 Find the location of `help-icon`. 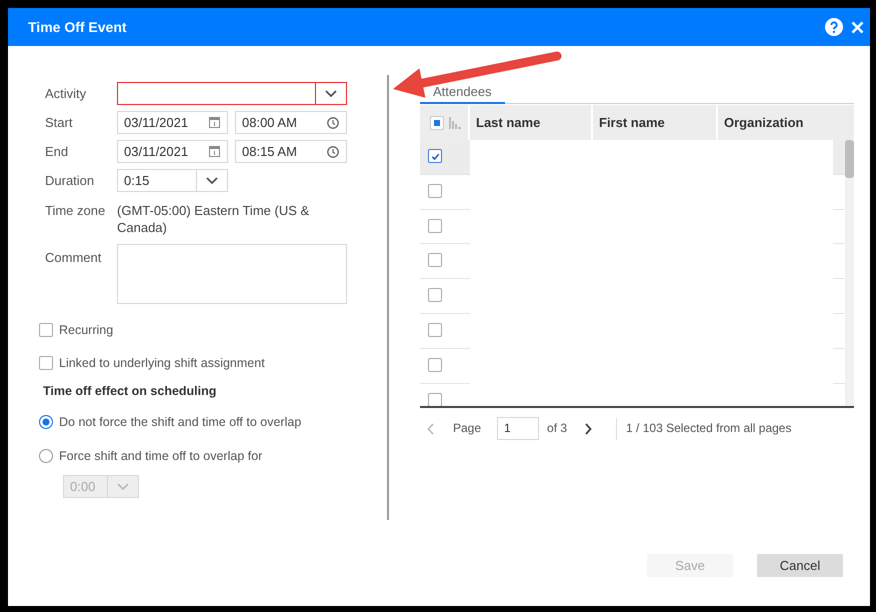

help-icon is located at coordinates (834, 27).